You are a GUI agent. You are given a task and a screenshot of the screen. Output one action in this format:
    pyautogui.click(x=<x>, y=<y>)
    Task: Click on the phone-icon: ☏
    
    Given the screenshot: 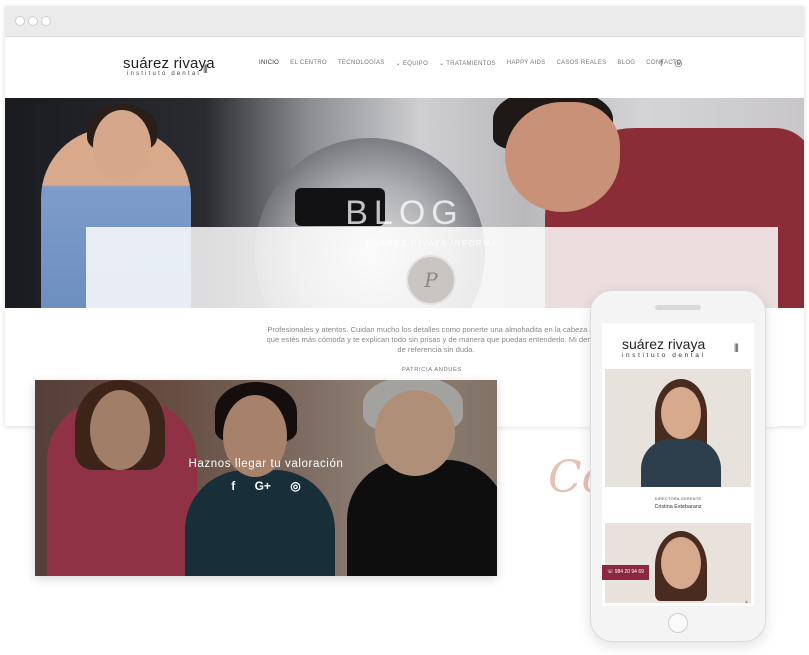 What is the action you would take?
    pyautogui.click(x=611, y=572)
    